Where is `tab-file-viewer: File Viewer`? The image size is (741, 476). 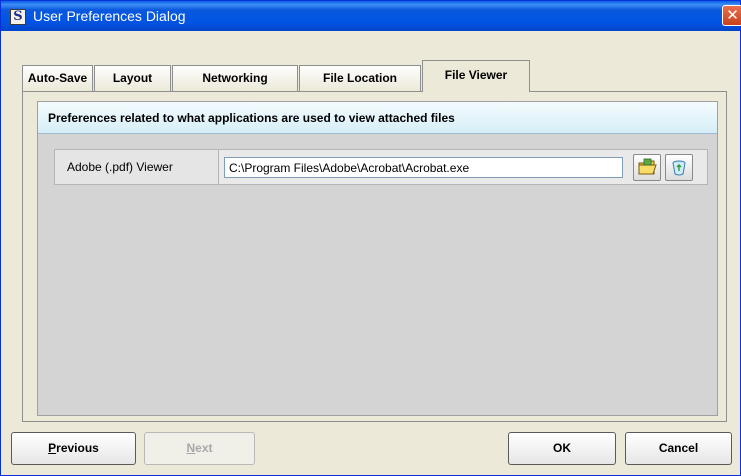 tab-file-viewer: File Viewer is located at coordinates (476, 76).